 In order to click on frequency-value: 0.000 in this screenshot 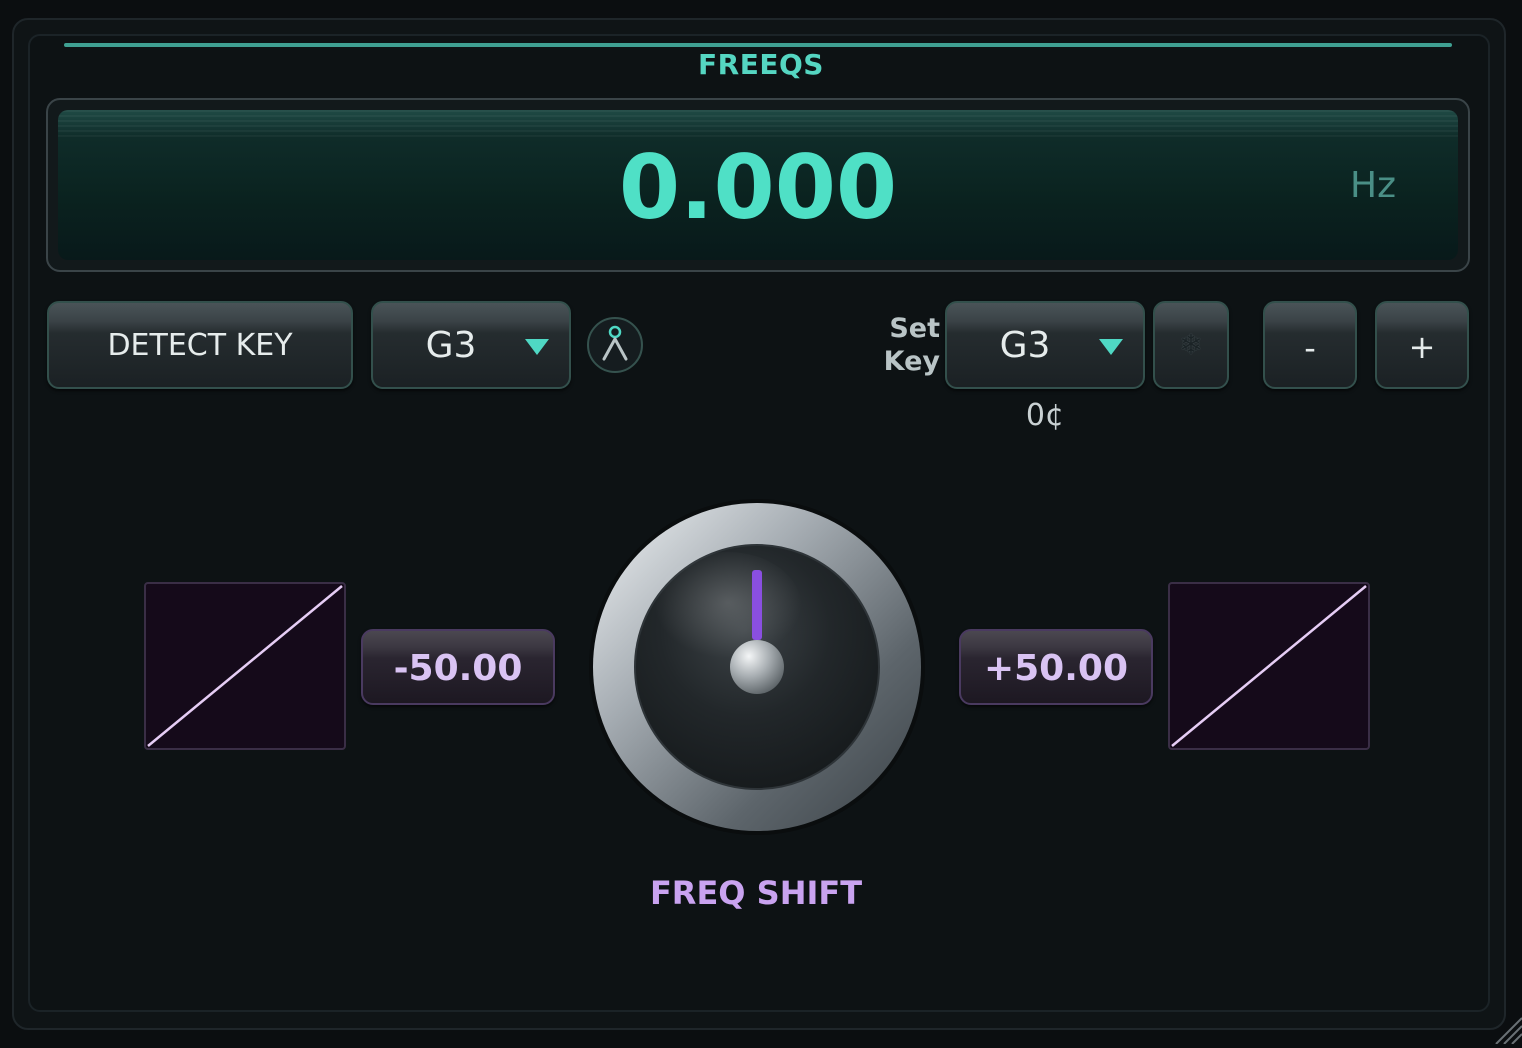, I will do `click(758, 188)`.